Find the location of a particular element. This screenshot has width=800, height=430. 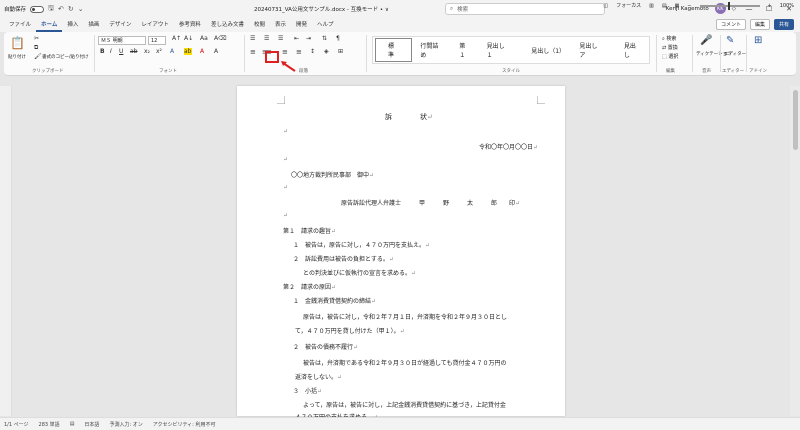

language: 日本語 is located at coordinates (91, 424).